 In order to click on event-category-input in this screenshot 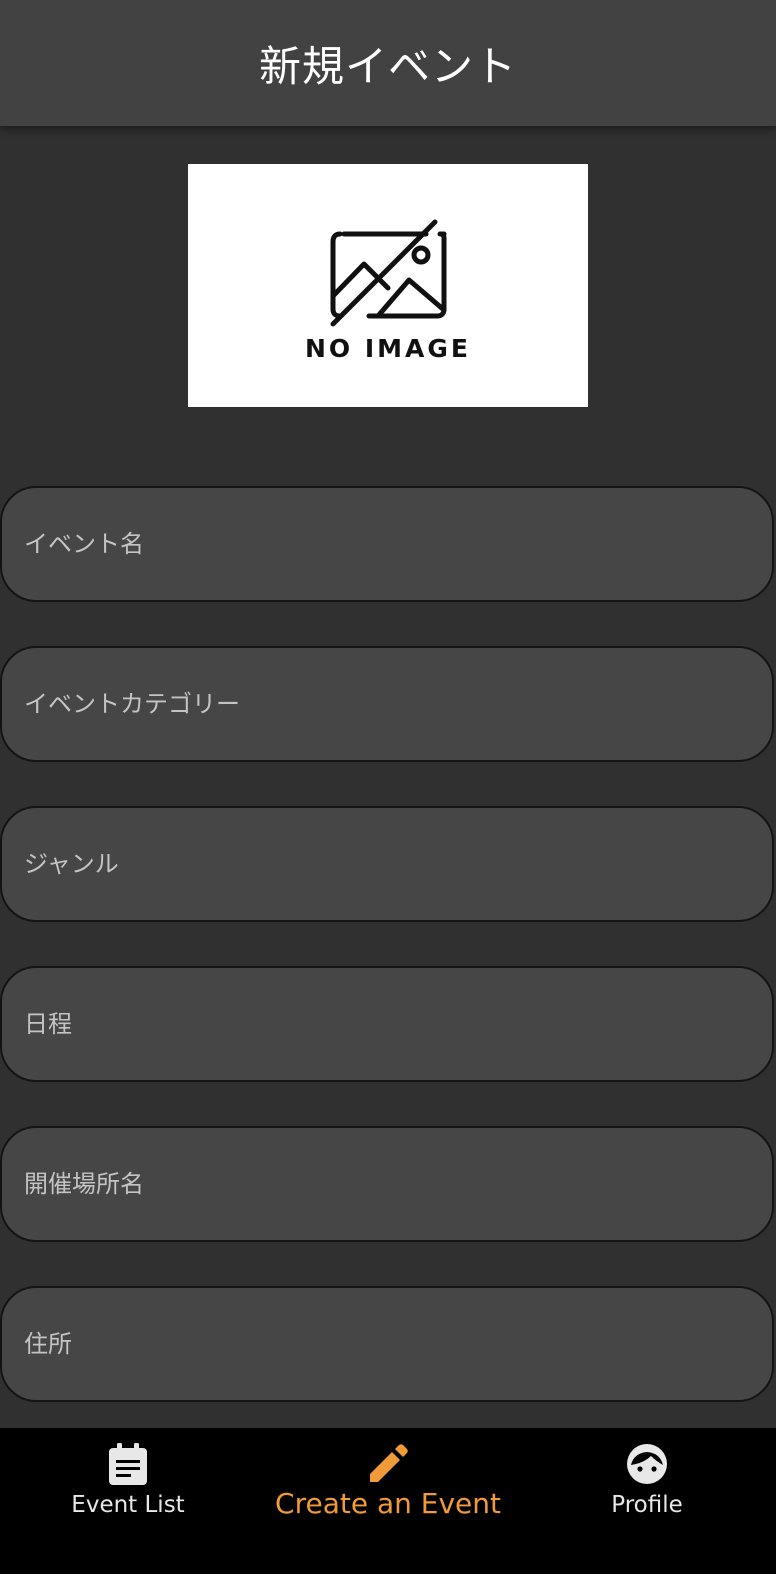, I will do `click(387, 704)`.